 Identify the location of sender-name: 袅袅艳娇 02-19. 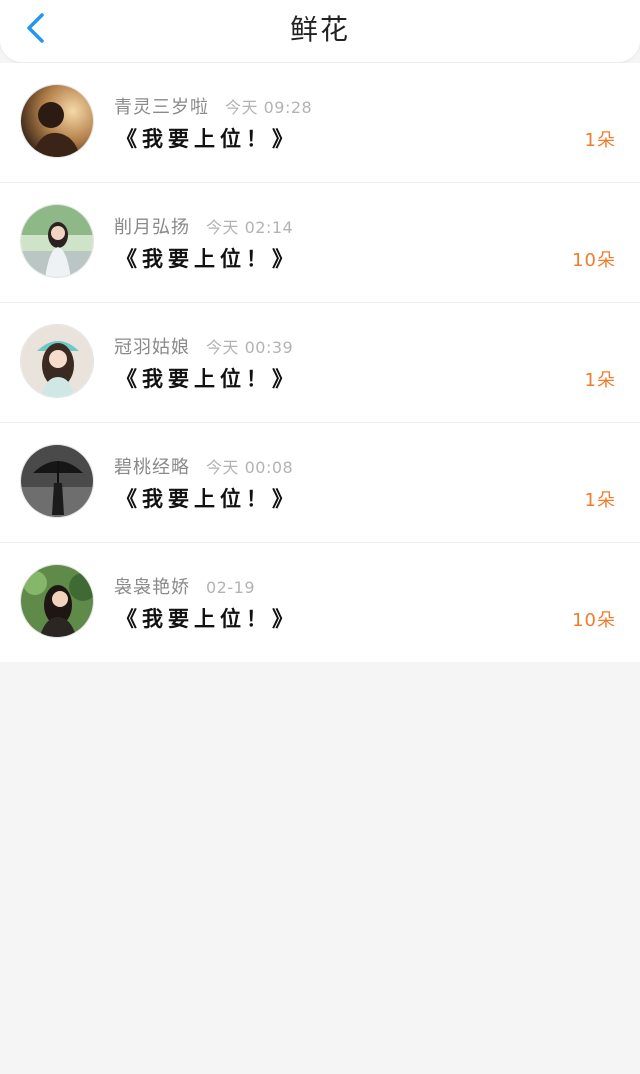
(184, 587).